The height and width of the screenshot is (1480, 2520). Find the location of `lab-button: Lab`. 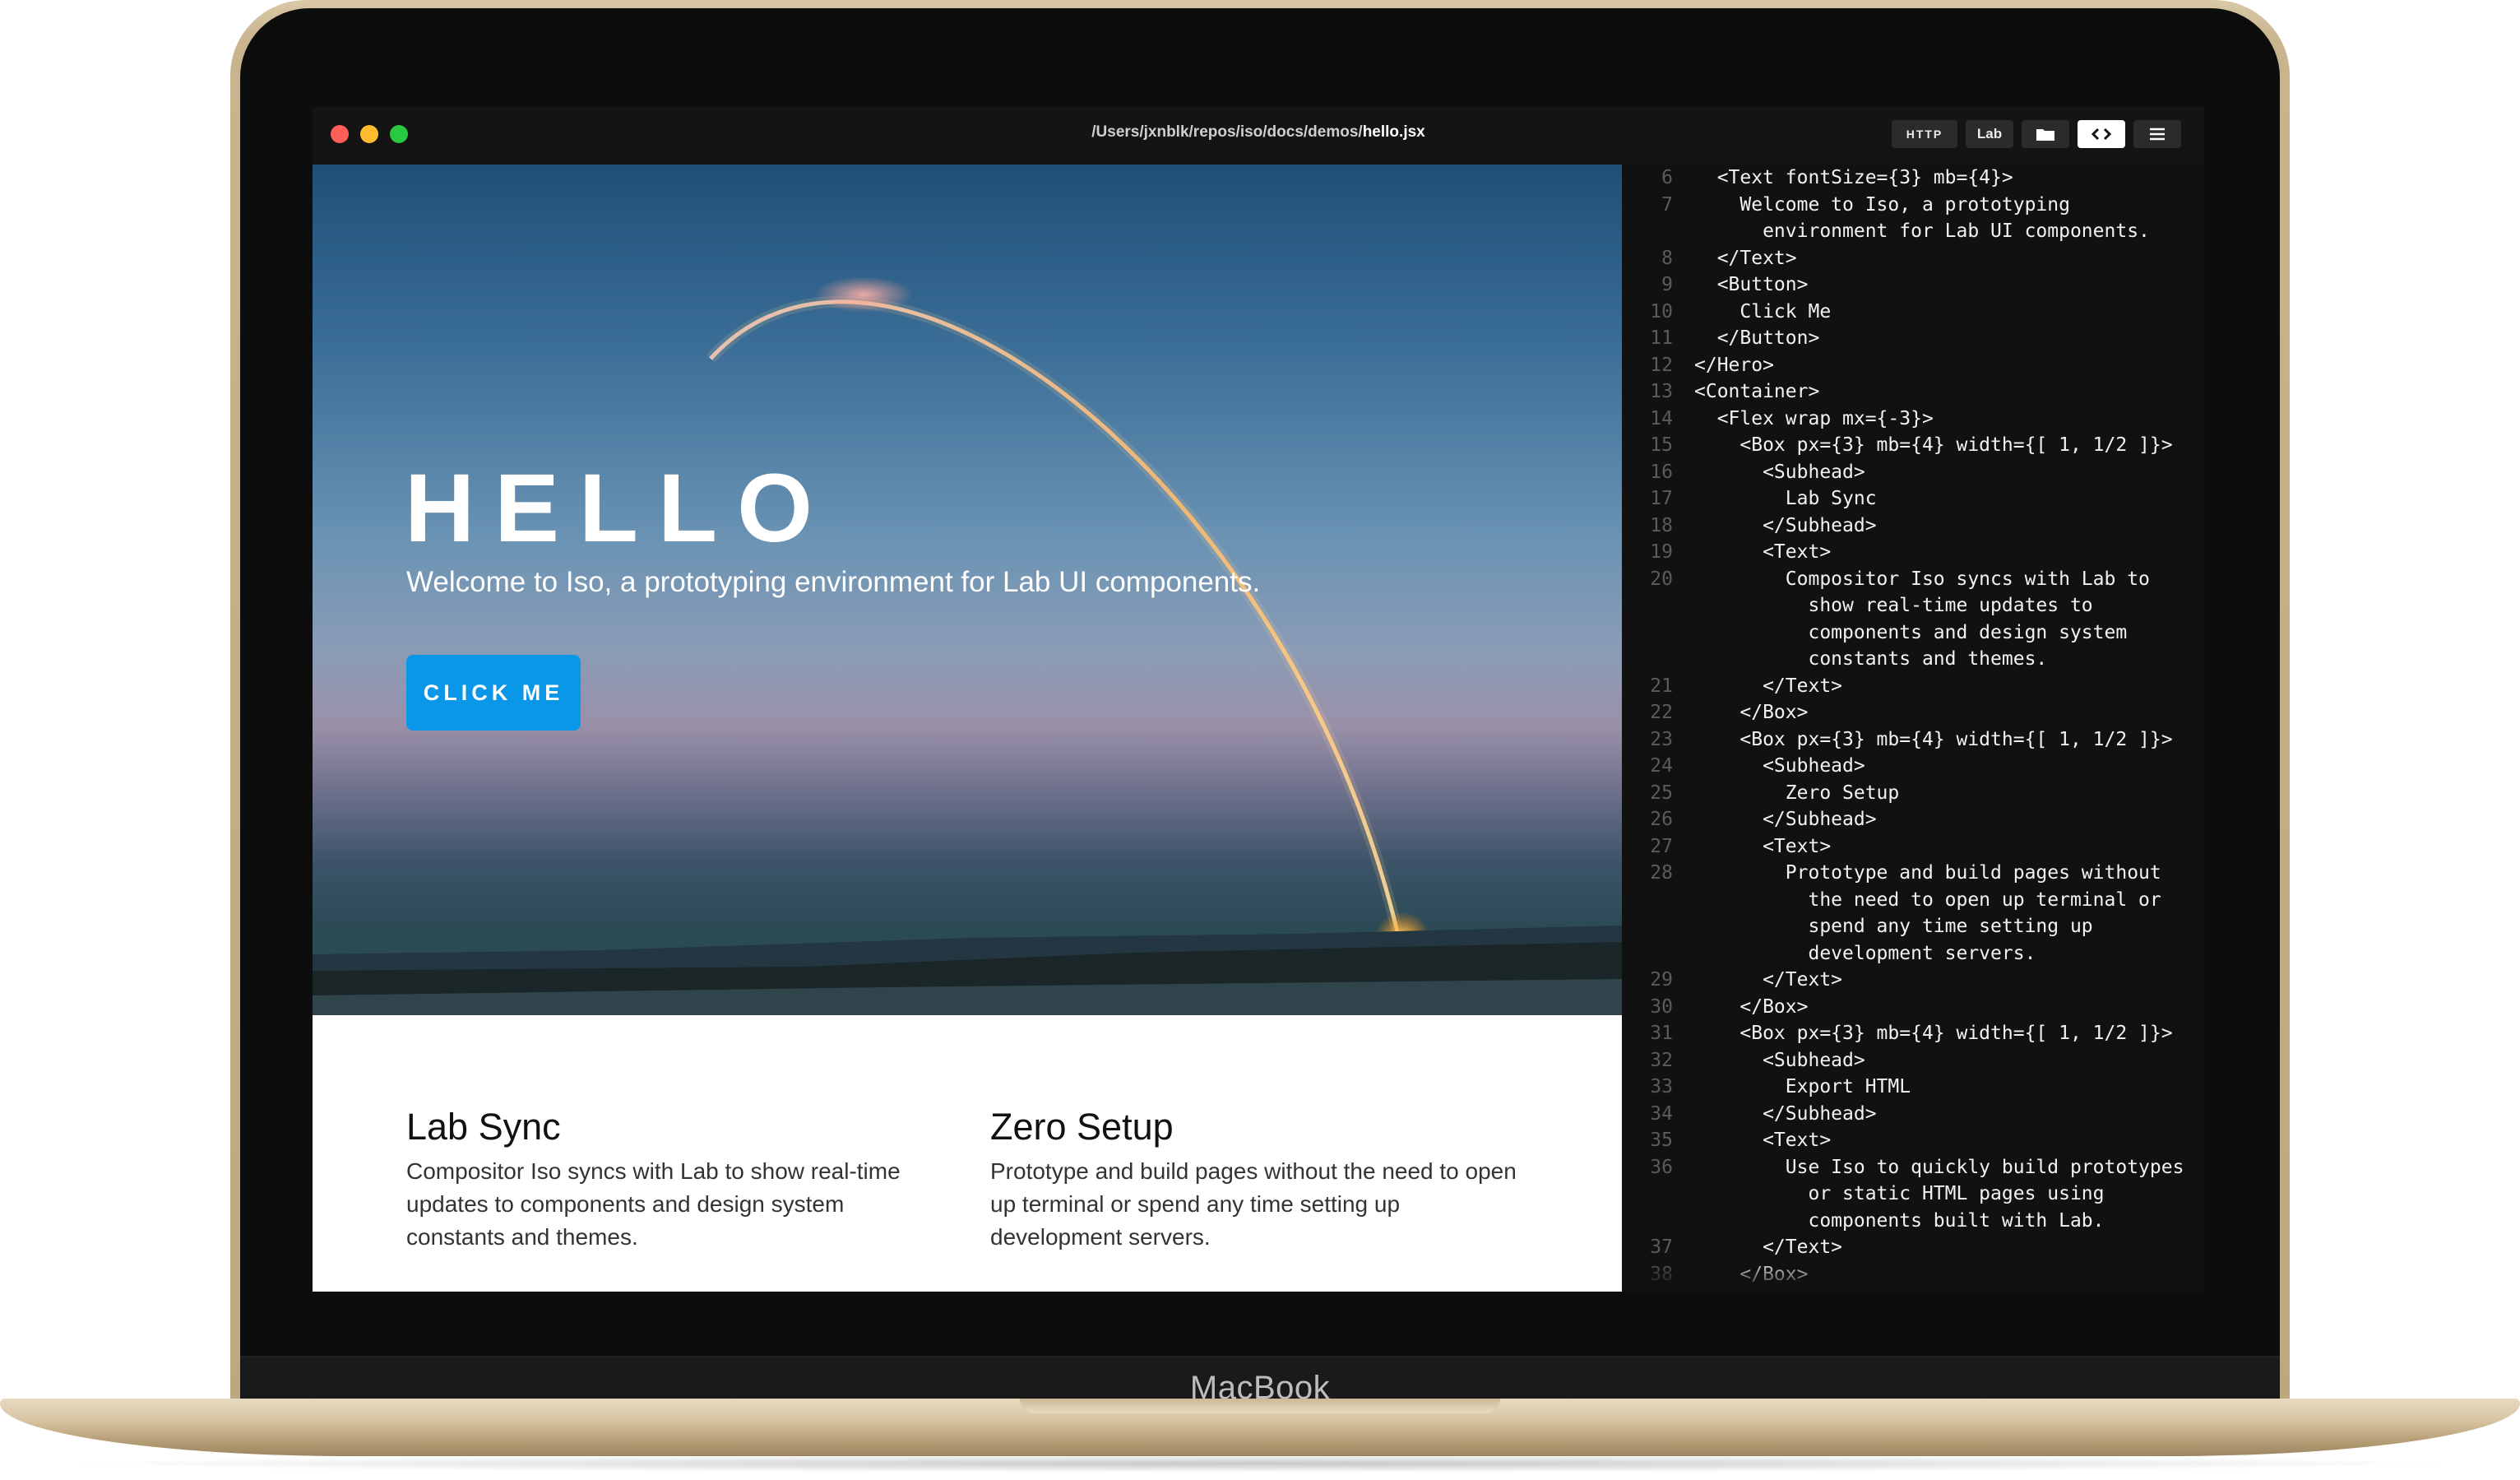

lab-button: Lab is located at coordinates (1989, 134).